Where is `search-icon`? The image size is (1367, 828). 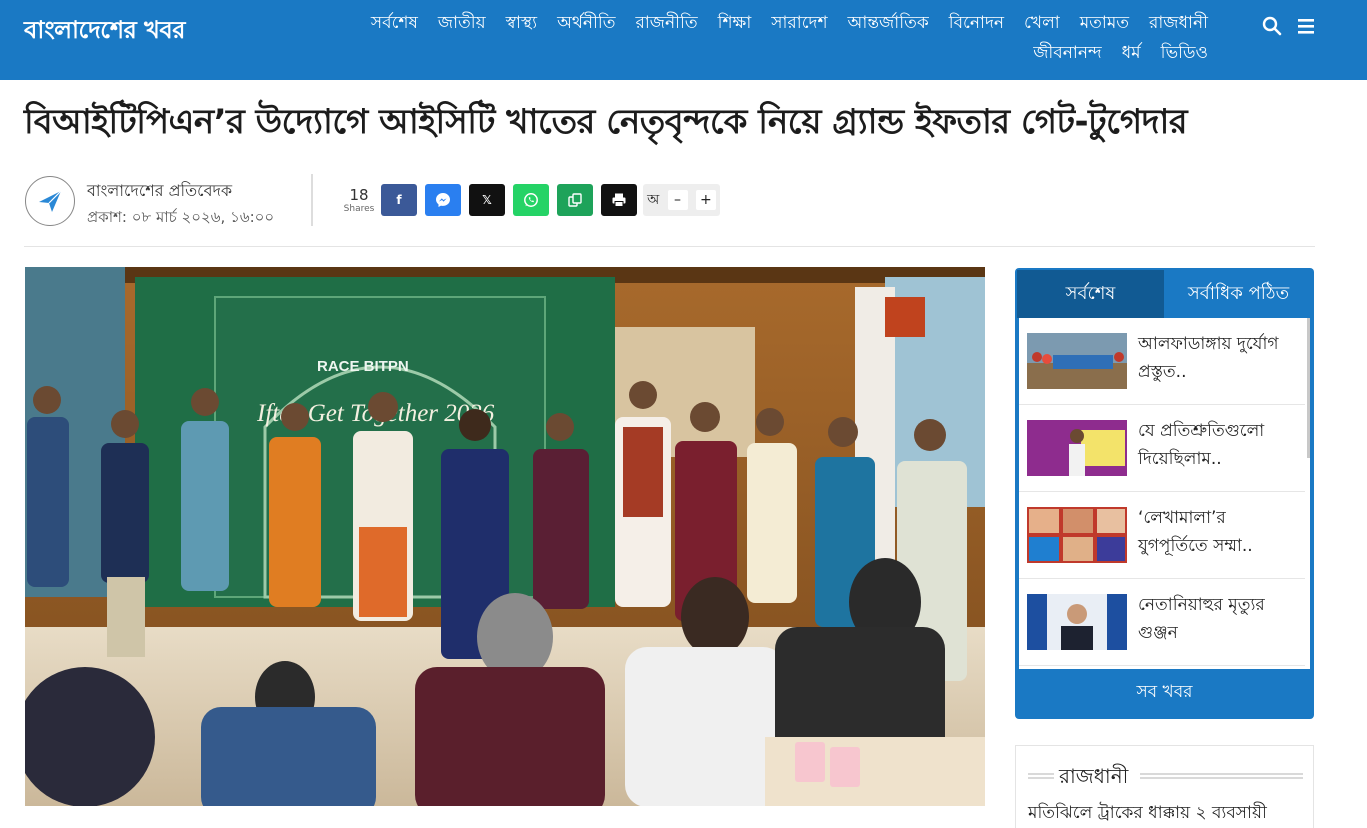 search-icon is located at coordinates (1272, 26).